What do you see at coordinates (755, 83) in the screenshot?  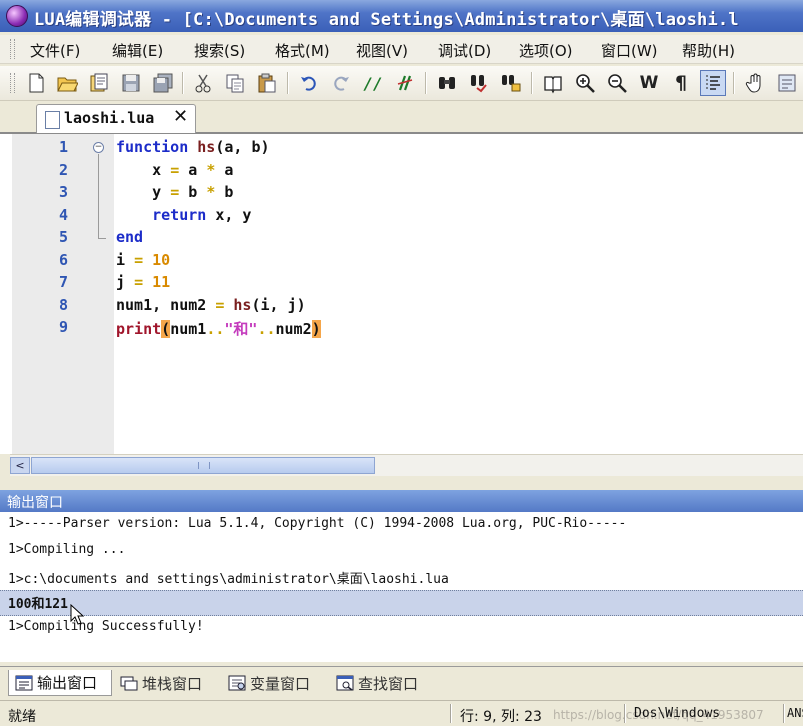 I see `hand-icon` at bounding box center [755, 83].